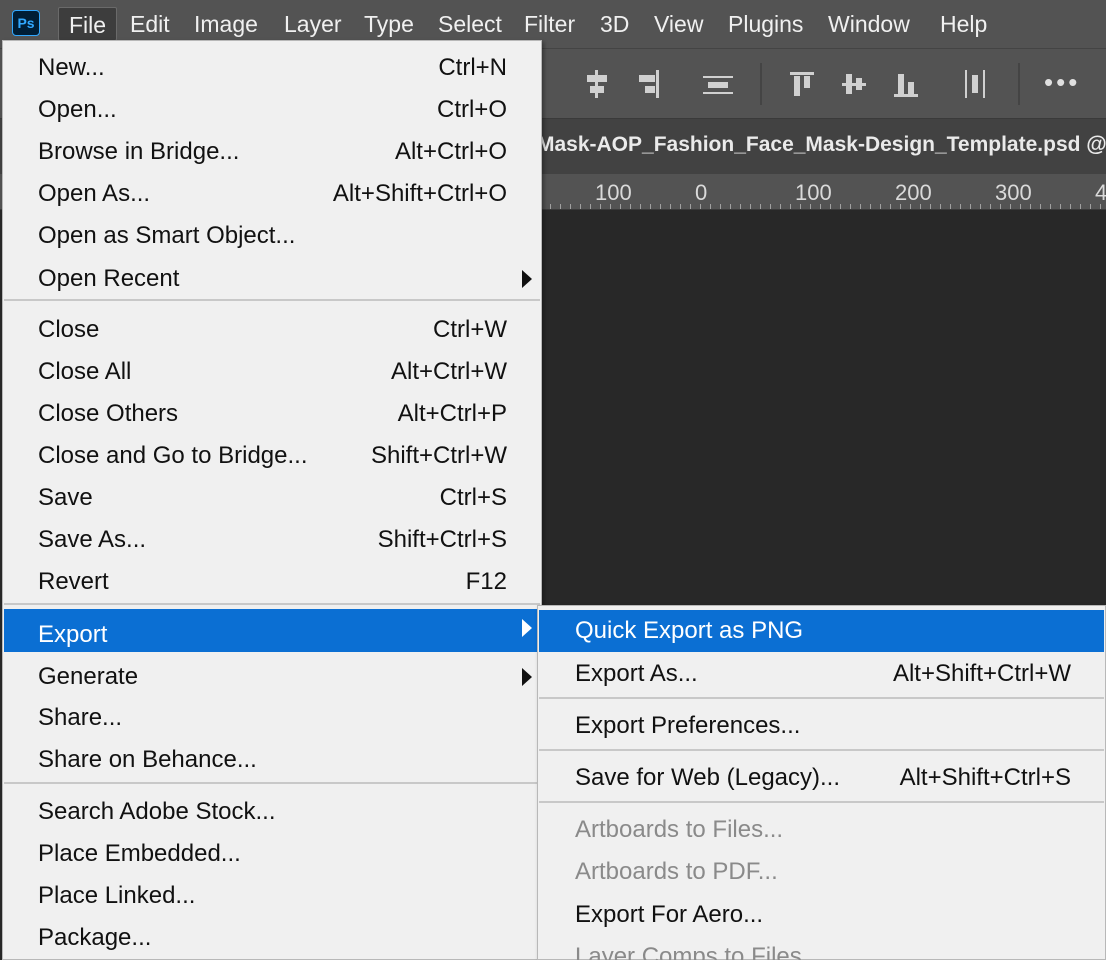 The width and height of the screenshot is (1106, 960). What do you see at coordinates (108, 413) in the screenshot?
I see `menu-item-label: Close Others` at bounding box center [108, 413].